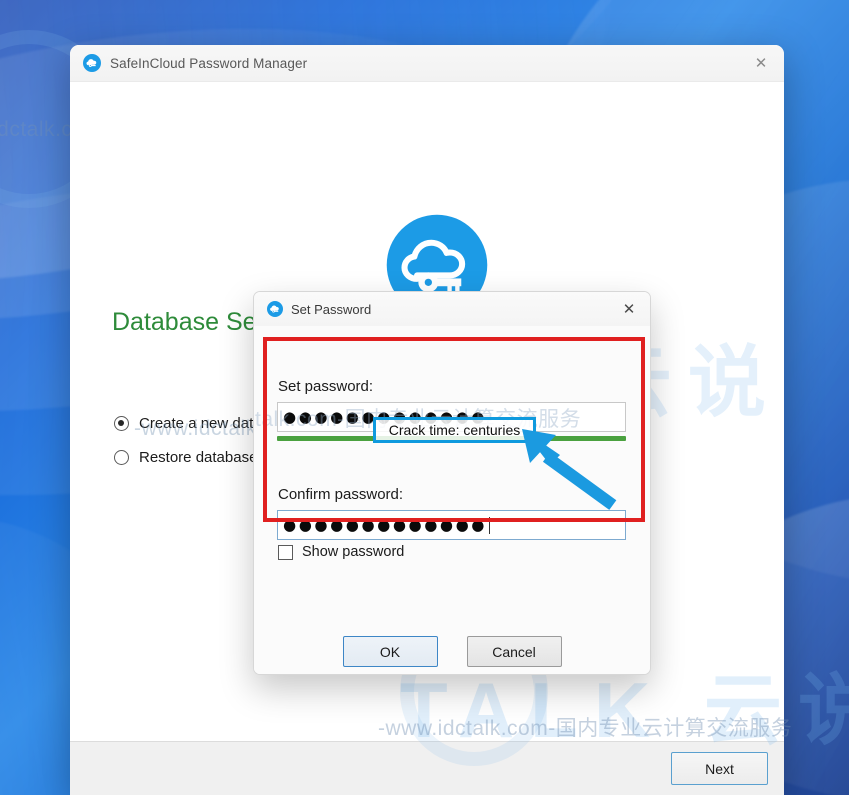  What do you see at coordinates (353, 552) in the screenshot?
I see `show-password-label: Show password` at bounding box center [353, 552].